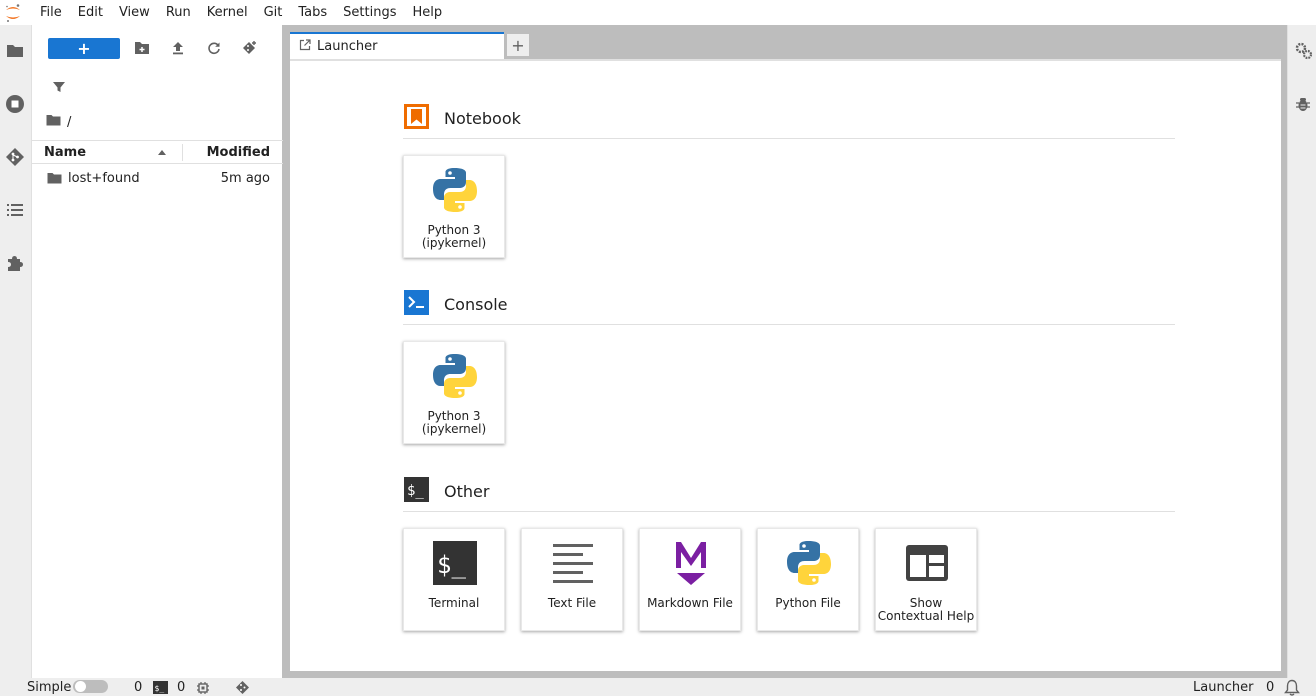  Describe the element at coordinates (229, 12) in the screenshot. I see `menu-kernel: Kernel` at that location.